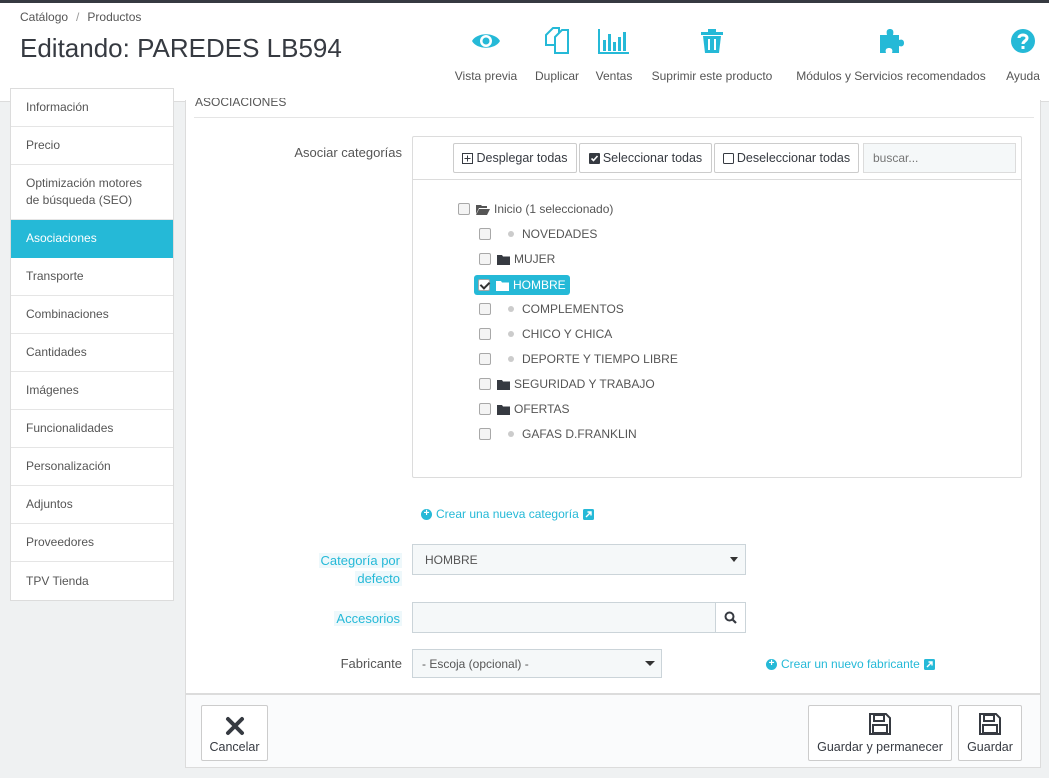  Describe the element at coordinates (92, 581) in the screenshot. I see `sidebar-item-pos-store: TPV Tienda` at that location.